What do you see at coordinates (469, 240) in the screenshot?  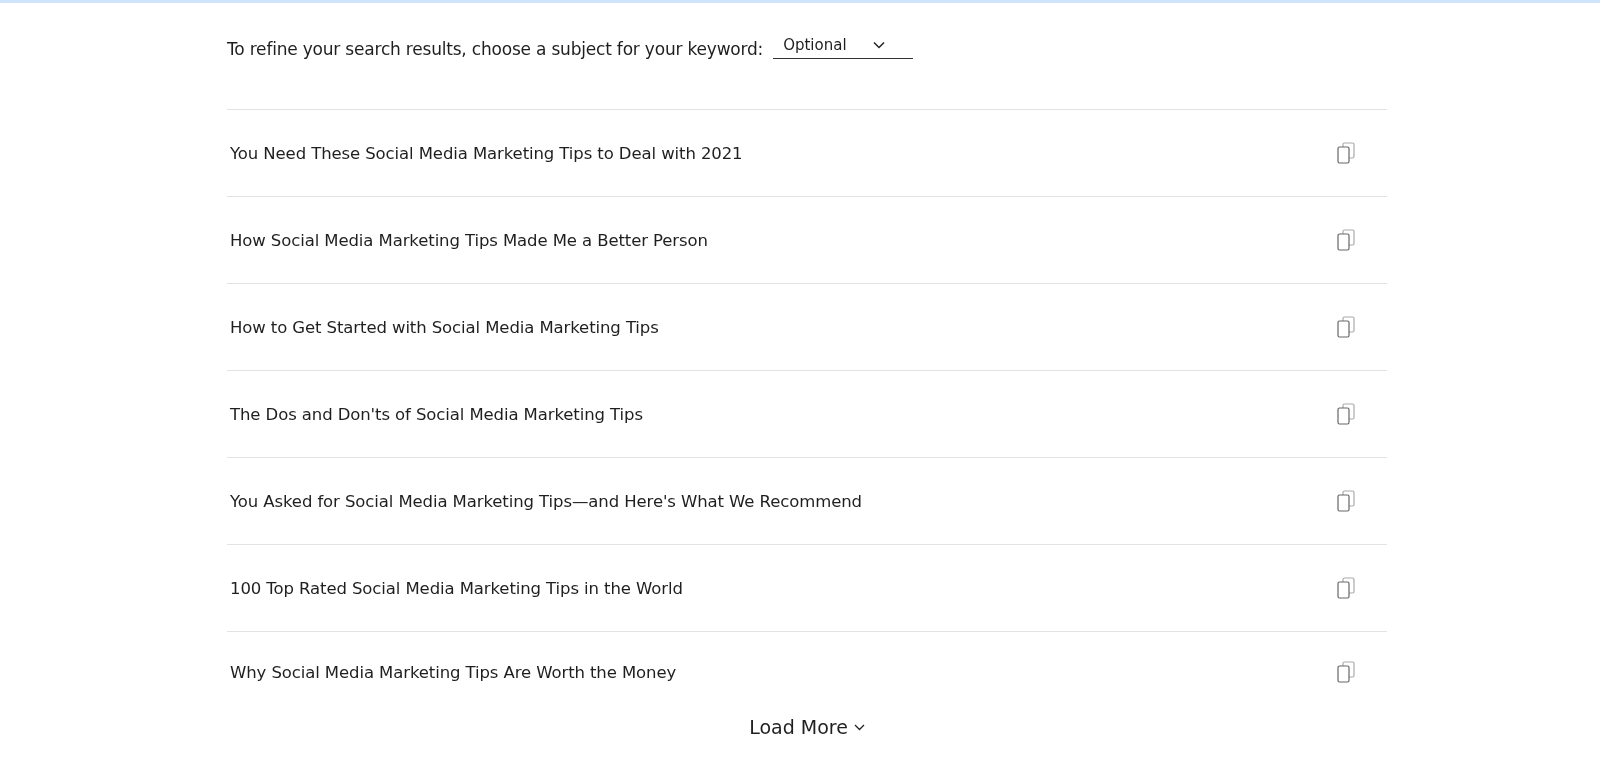 I see `result-title: How Social Media Marketing Tips Made Me a Better Person` at bounding box center [469, 240].